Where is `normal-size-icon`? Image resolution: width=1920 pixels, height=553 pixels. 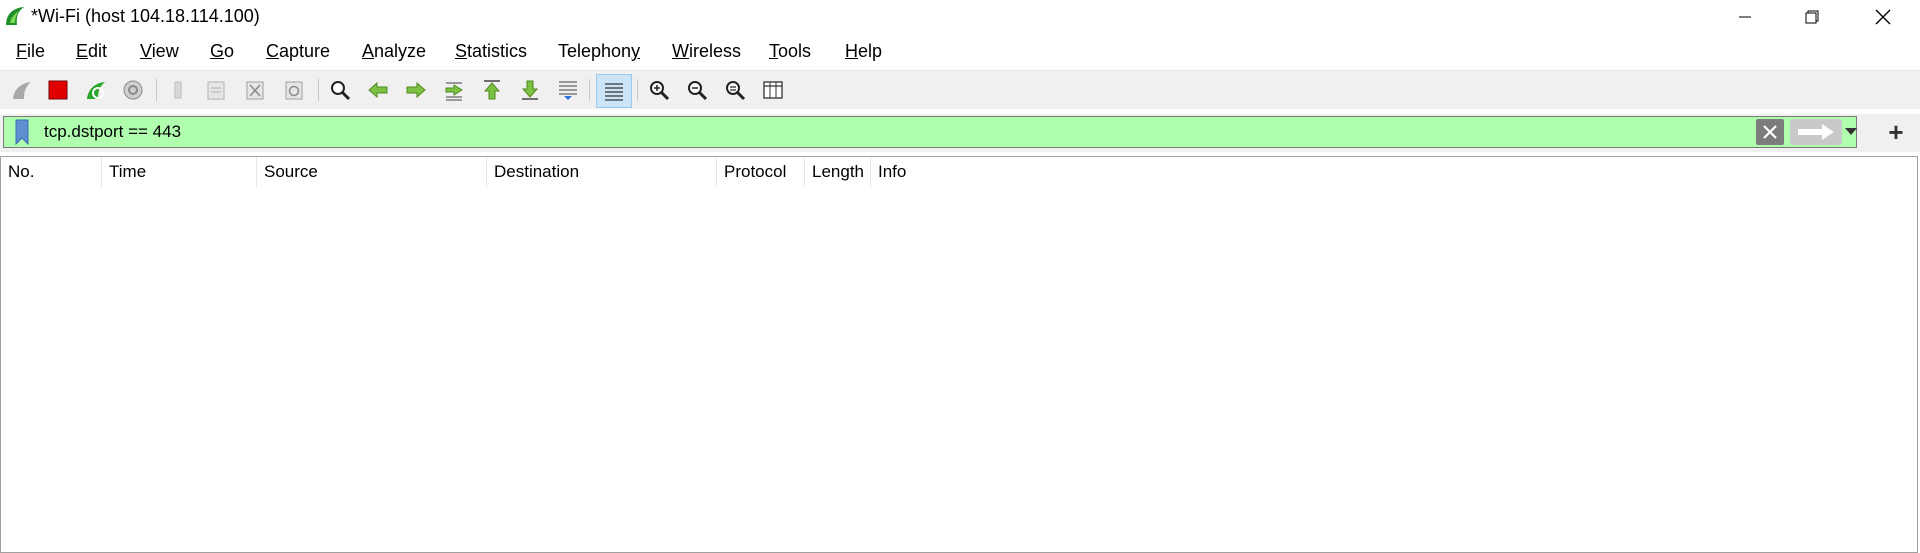
normal-size-icon is located at coordinates (736, 91).